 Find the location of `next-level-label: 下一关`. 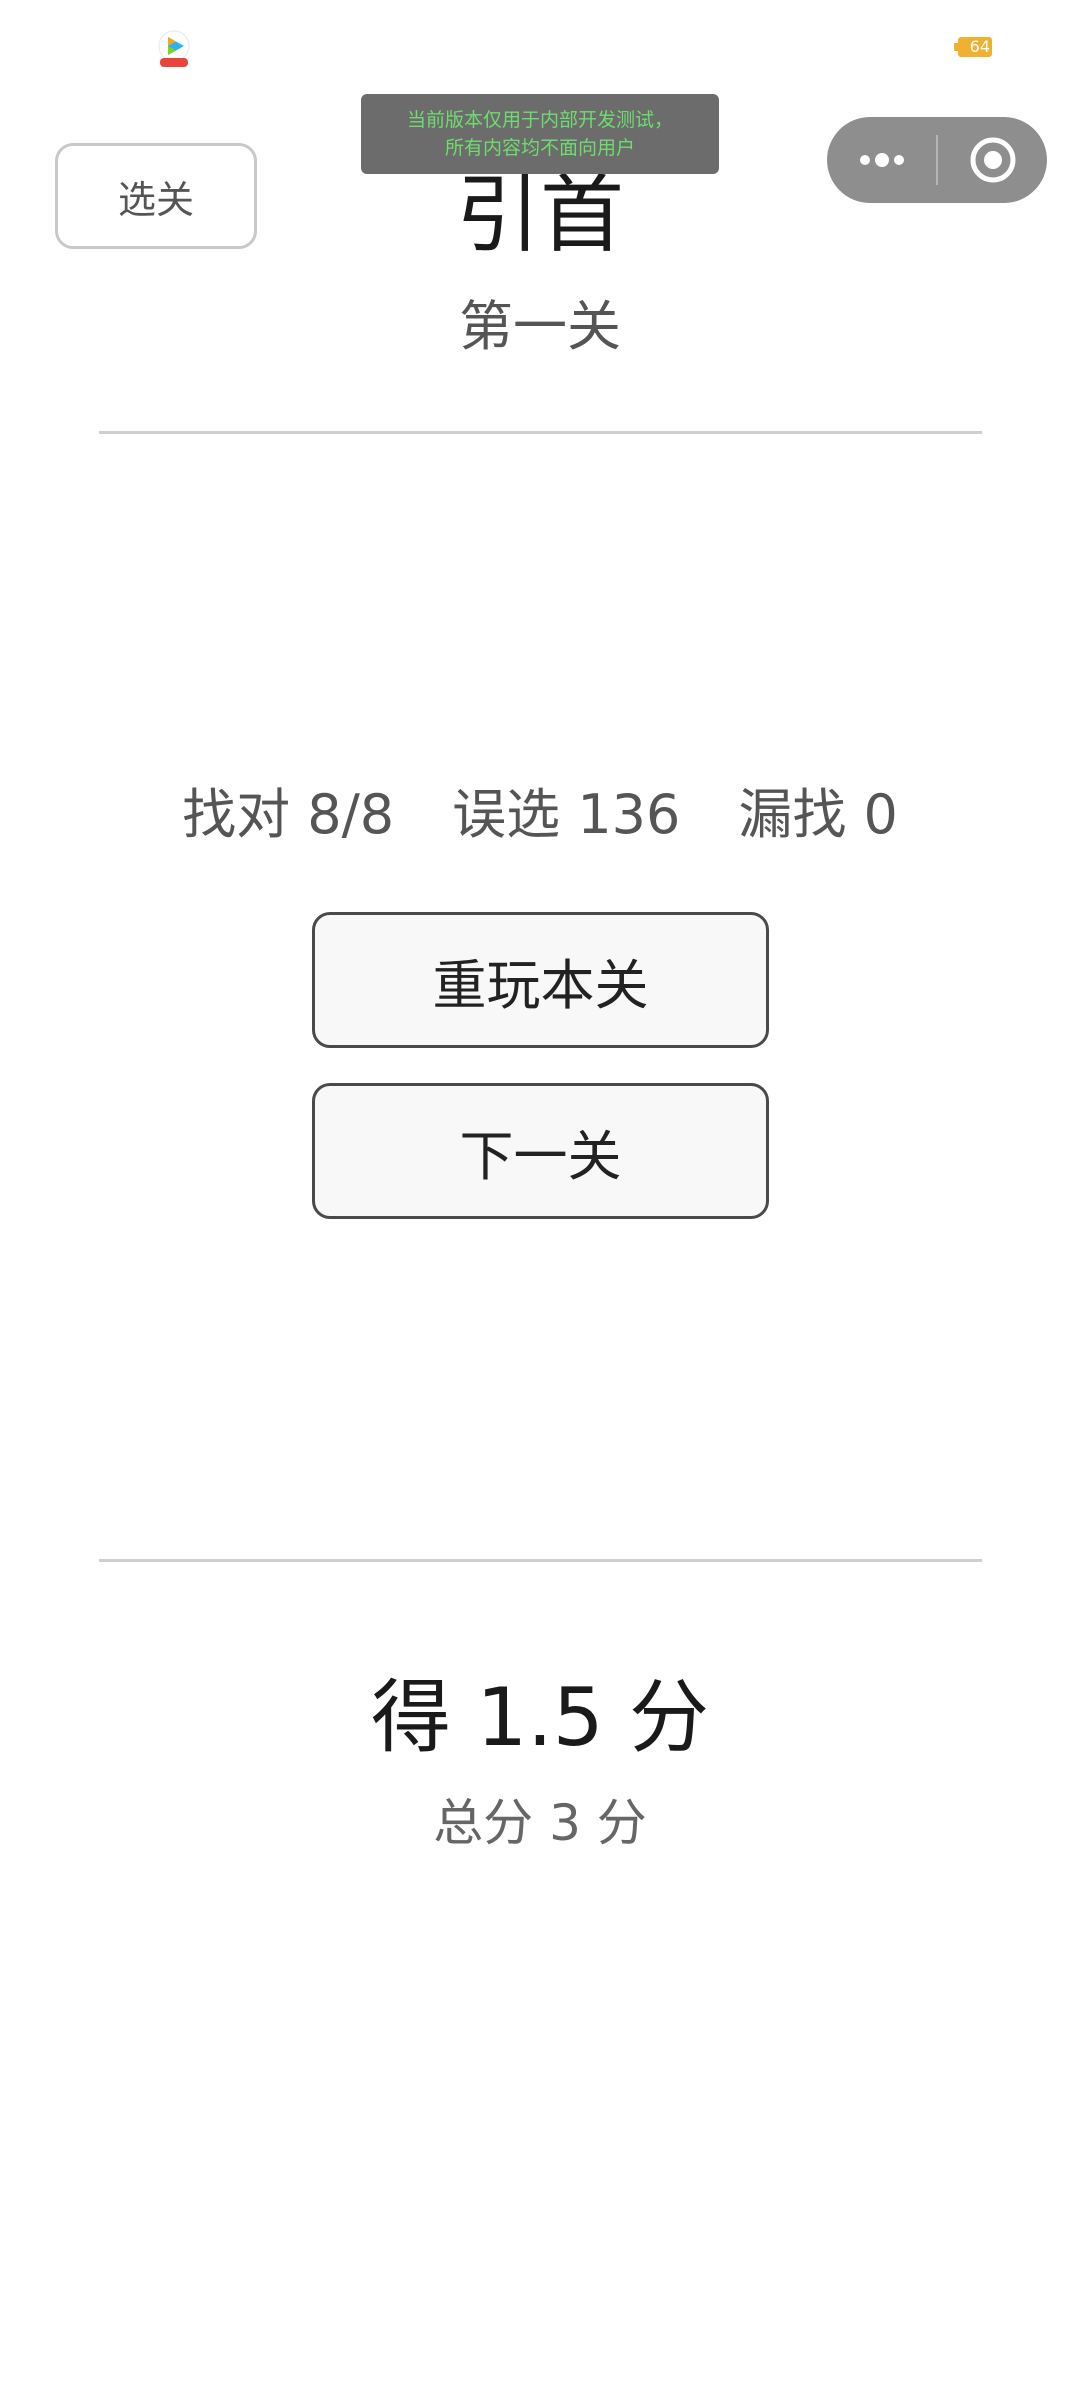

next-level-label: 下一关 is located at coordinates (540, 1156).